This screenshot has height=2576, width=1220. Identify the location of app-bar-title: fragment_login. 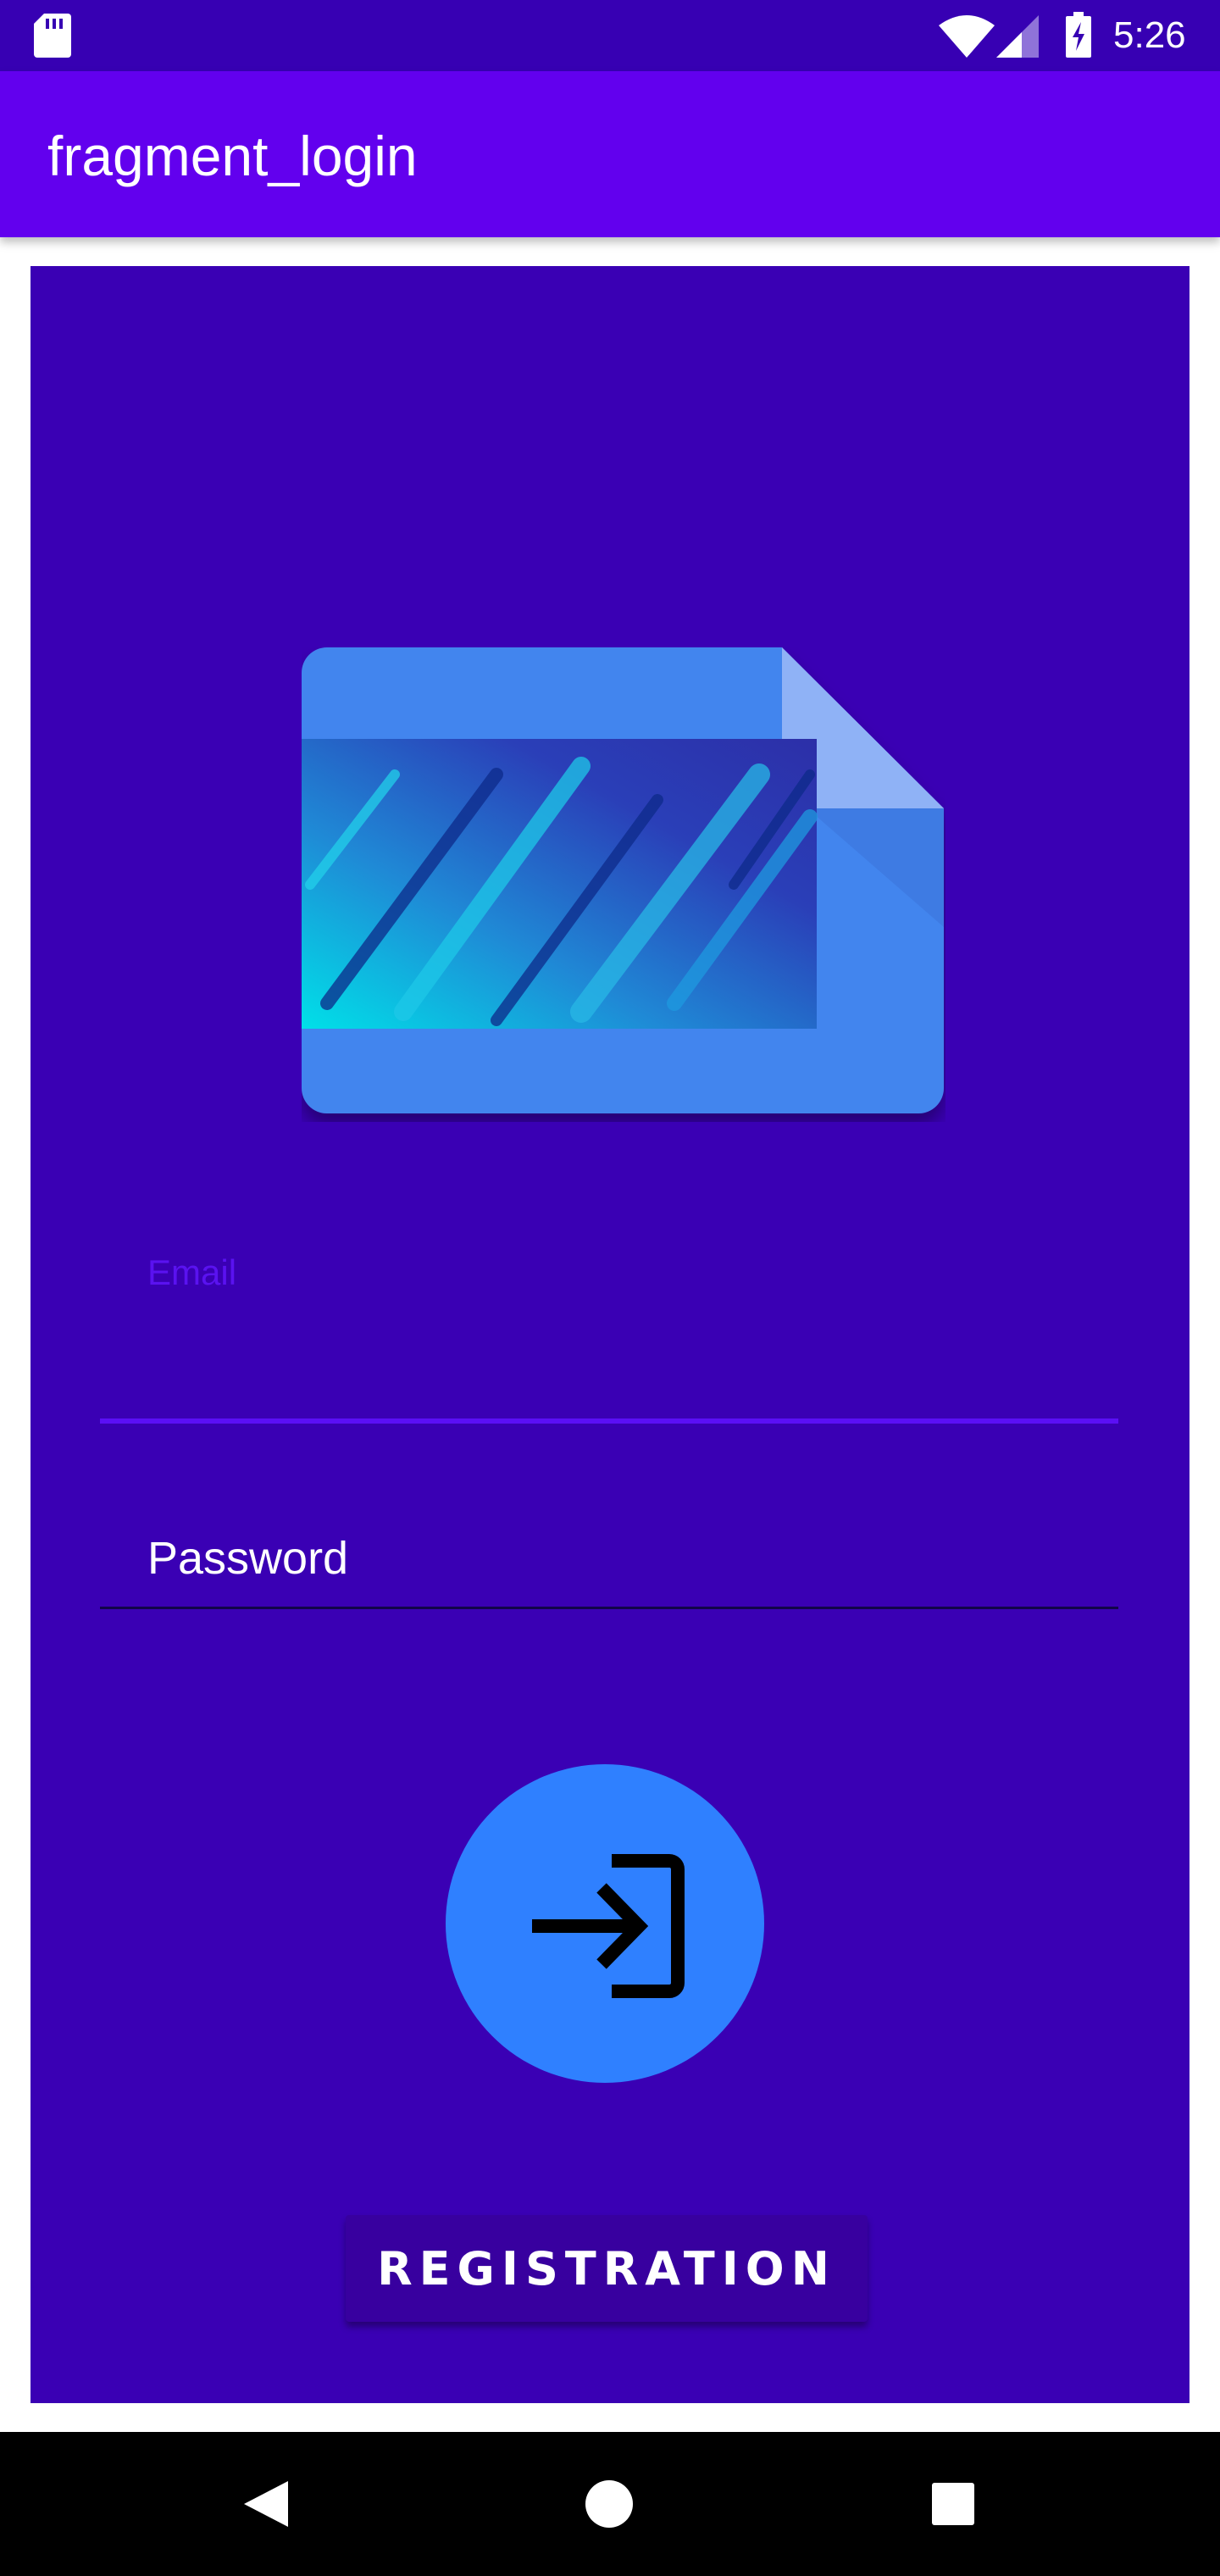
(232, 156).